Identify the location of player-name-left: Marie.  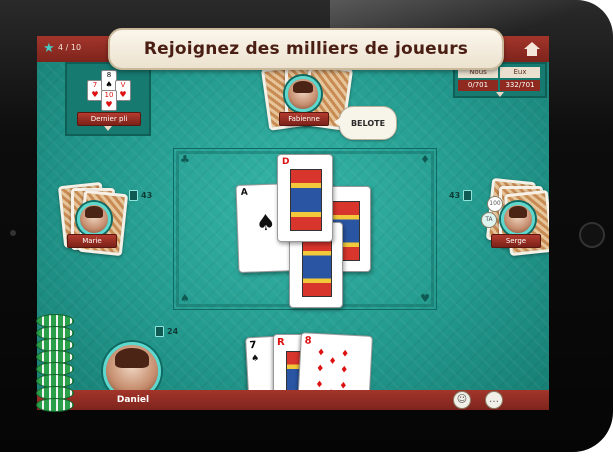
(92, 241).